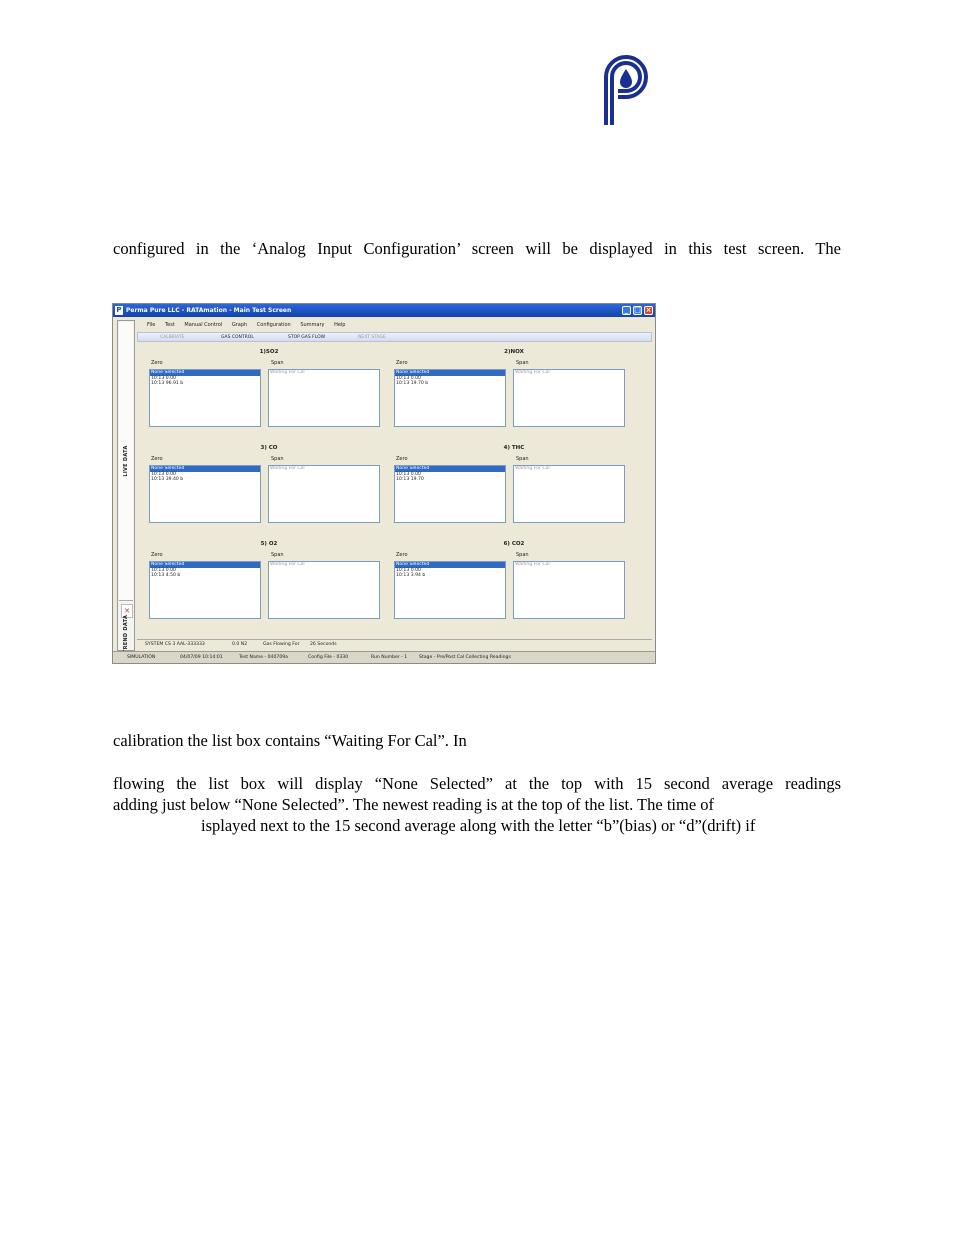 The width and height of the screenshot is (954, 1235). Describe the element at coordinates (626, 90) in the screenshot. I see `perma-pure-logo` at that location.